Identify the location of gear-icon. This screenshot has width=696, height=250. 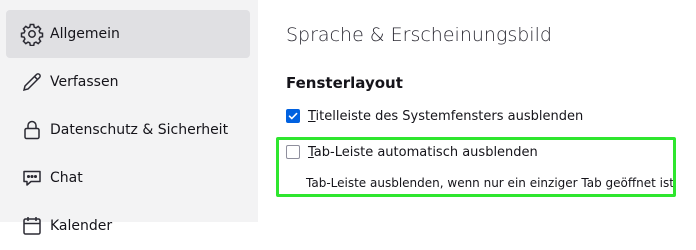
(32, 34).